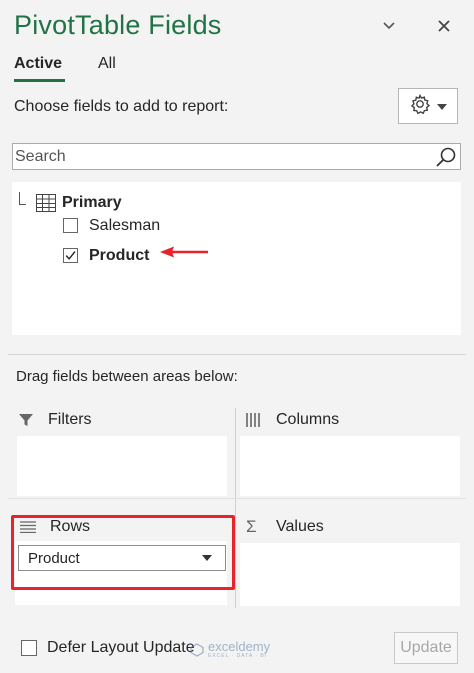 The height and width of the screenshot is (673, 474). Describe the element at coordinates (107, 64) in the screenshot. I see `tab-all: All` at that location.